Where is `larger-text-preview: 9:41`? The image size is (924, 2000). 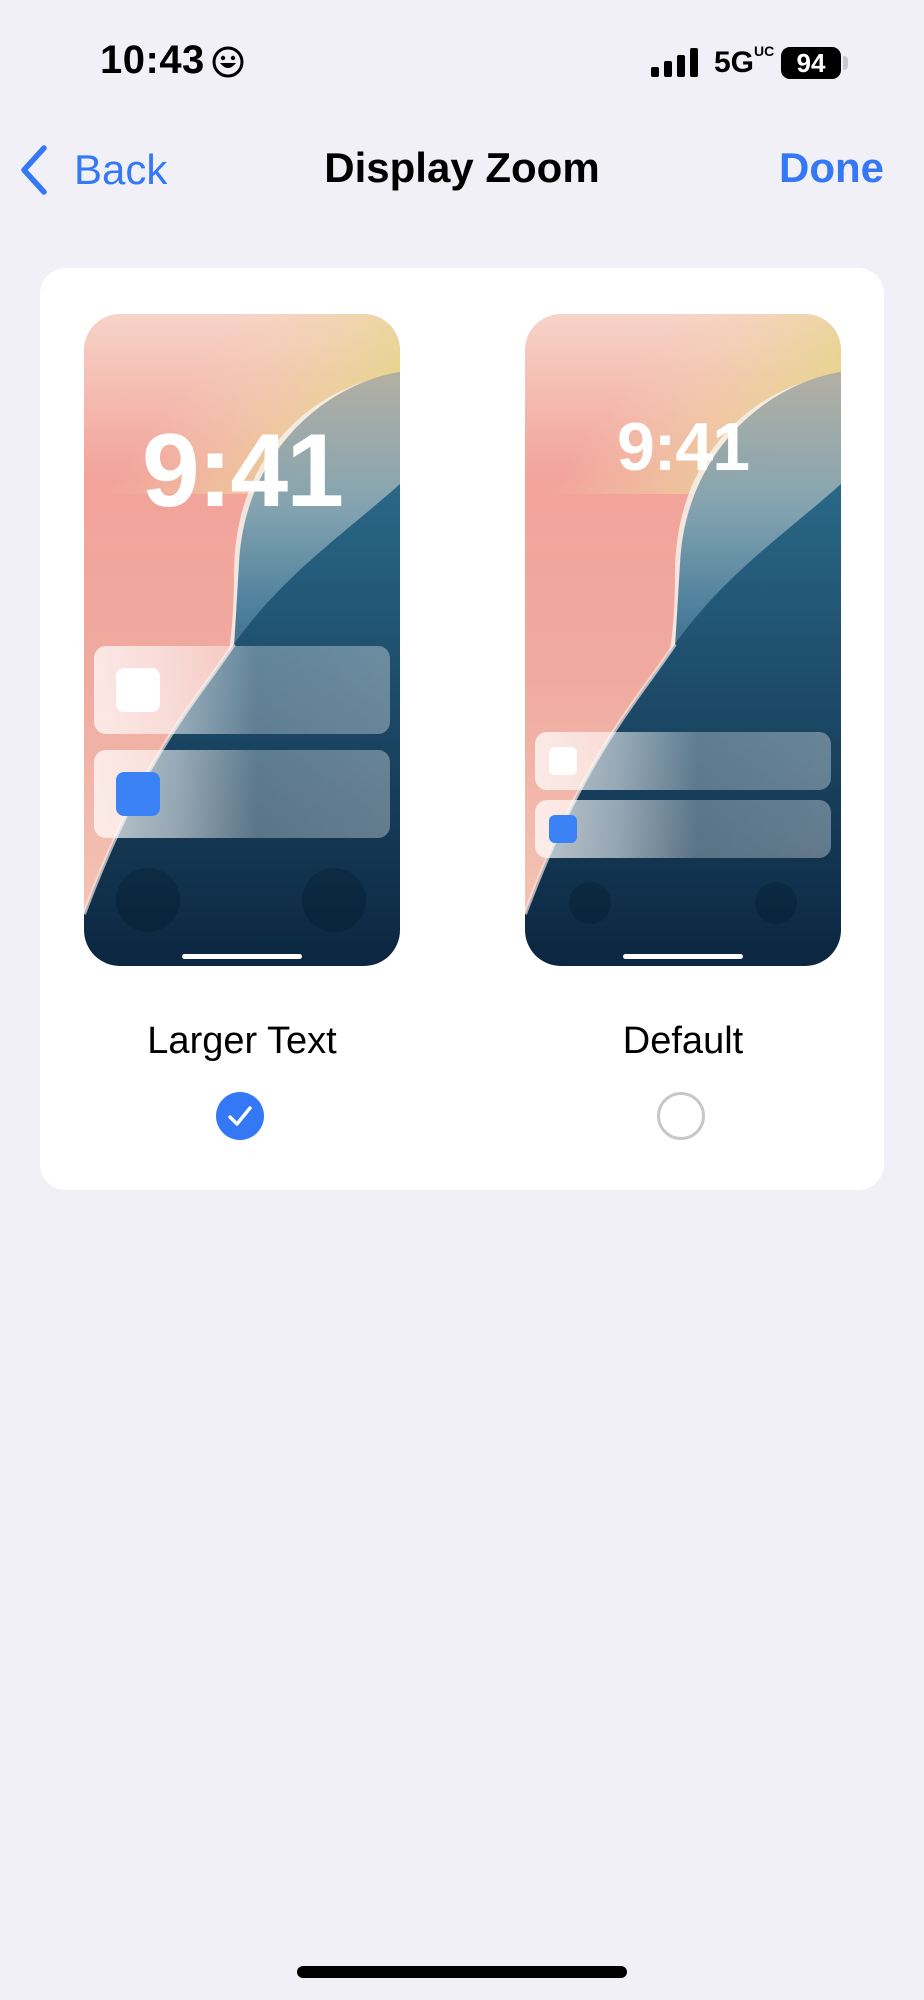 larger-text-preview: 9:41 is located at coordinates (242, 640).